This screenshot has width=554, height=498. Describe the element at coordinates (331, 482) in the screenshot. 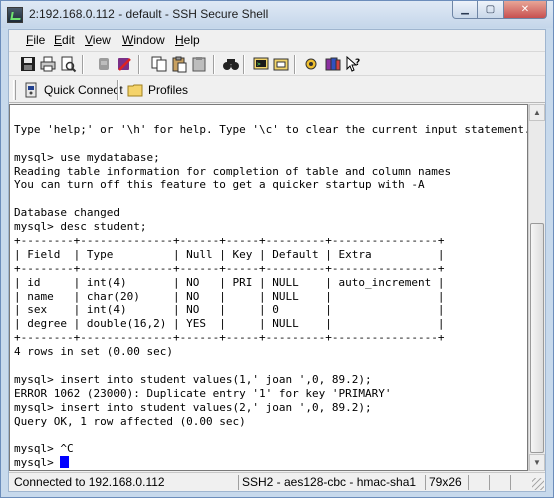

I see `cipher-status: SSH2 - aes128-cbc - hmac-sha1` at that location.